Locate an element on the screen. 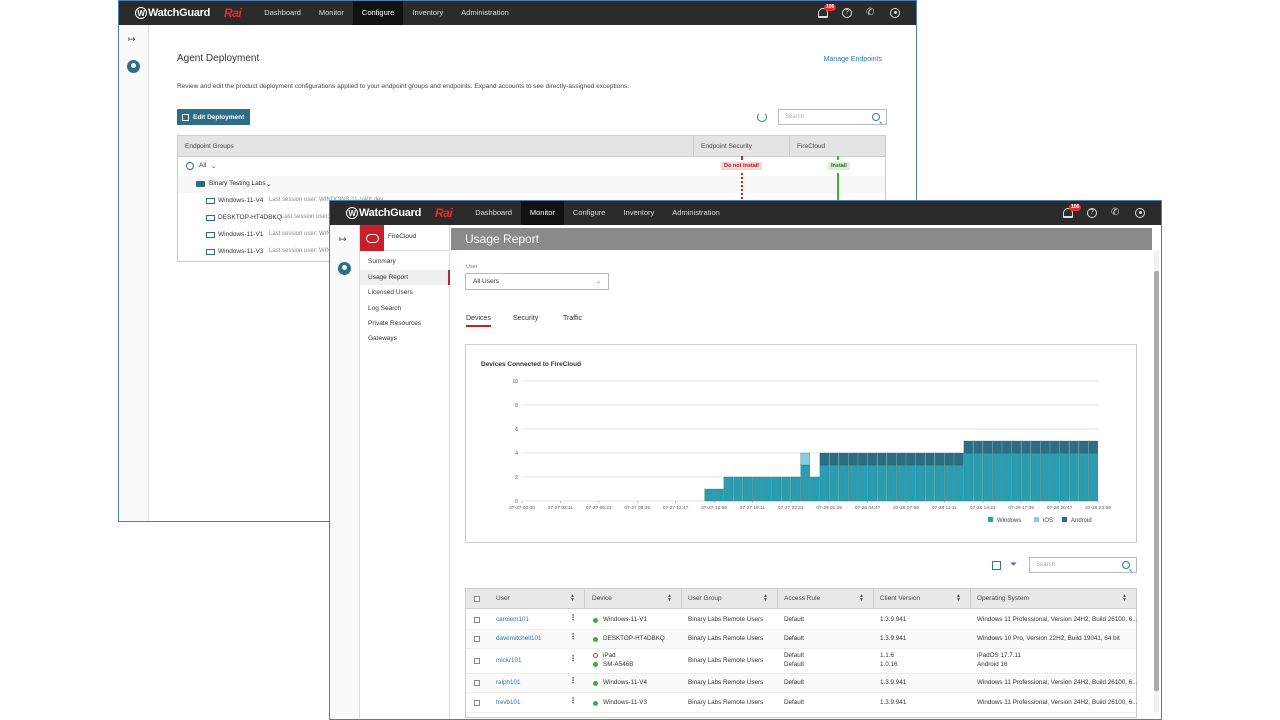 This screenshot has width=1280, height=720. refresh-icon is located at coordinates (762, 117).